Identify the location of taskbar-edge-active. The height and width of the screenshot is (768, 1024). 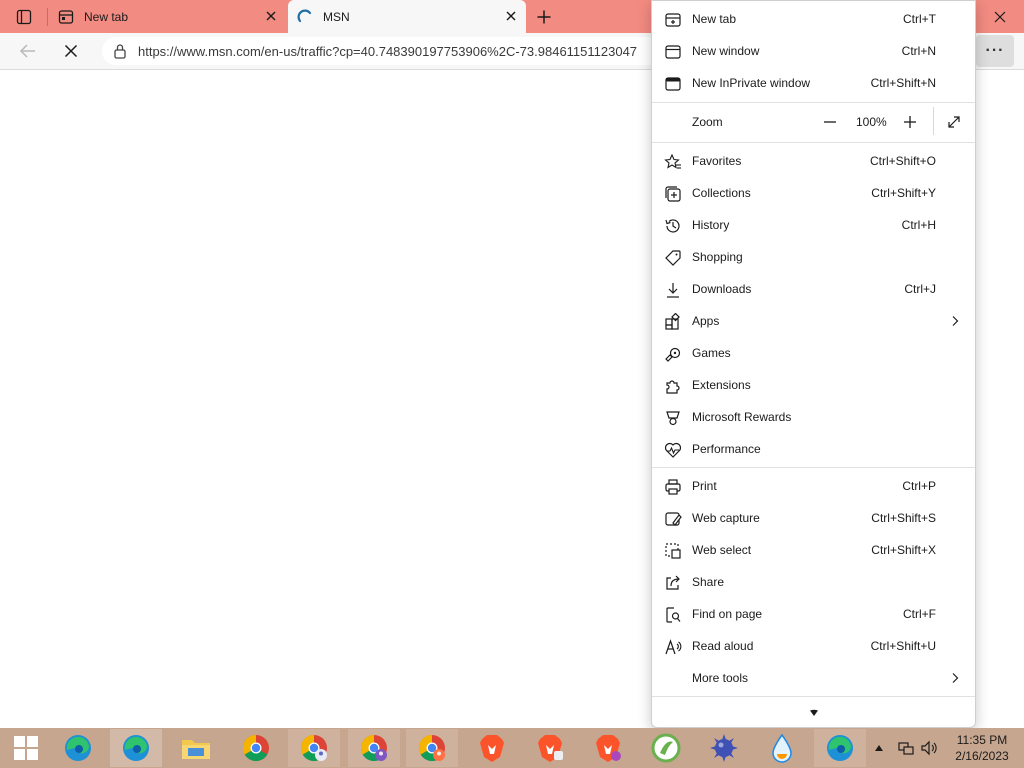
(136, 748).